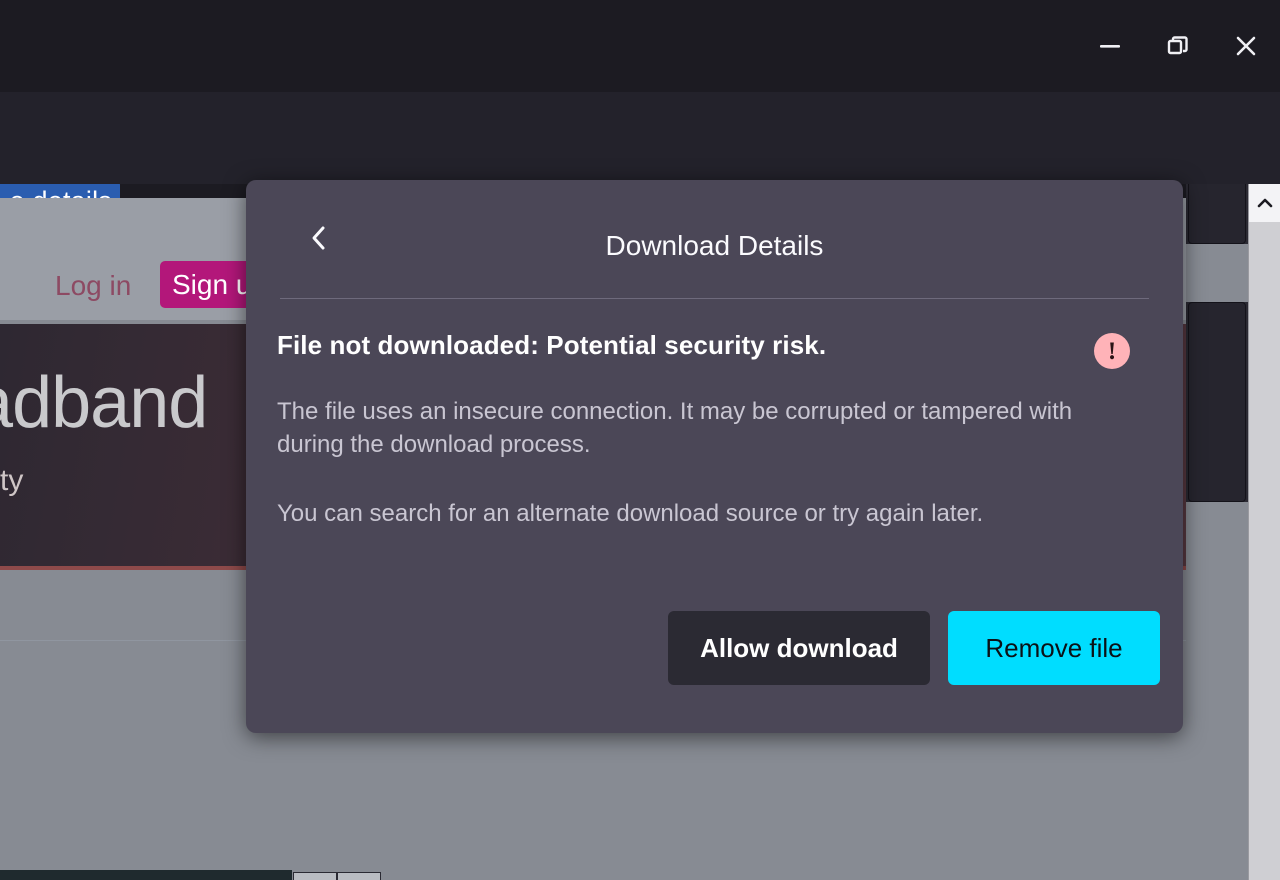 The width and height of the screenshot is (1280, 880). I want to click on scroll-up-arrow-icon, so click(1264, 203).